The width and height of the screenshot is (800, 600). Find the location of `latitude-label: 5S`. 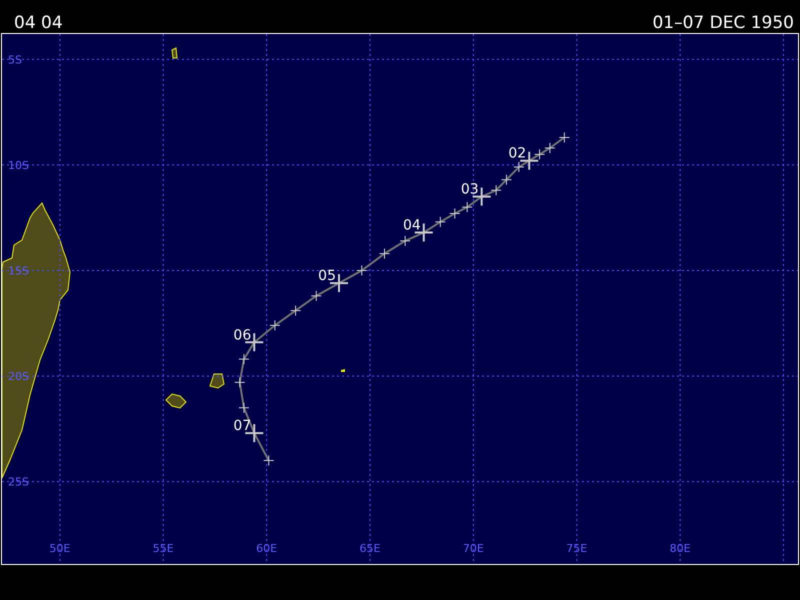

latitude-label: 5S is located at coordinates (15, 59).